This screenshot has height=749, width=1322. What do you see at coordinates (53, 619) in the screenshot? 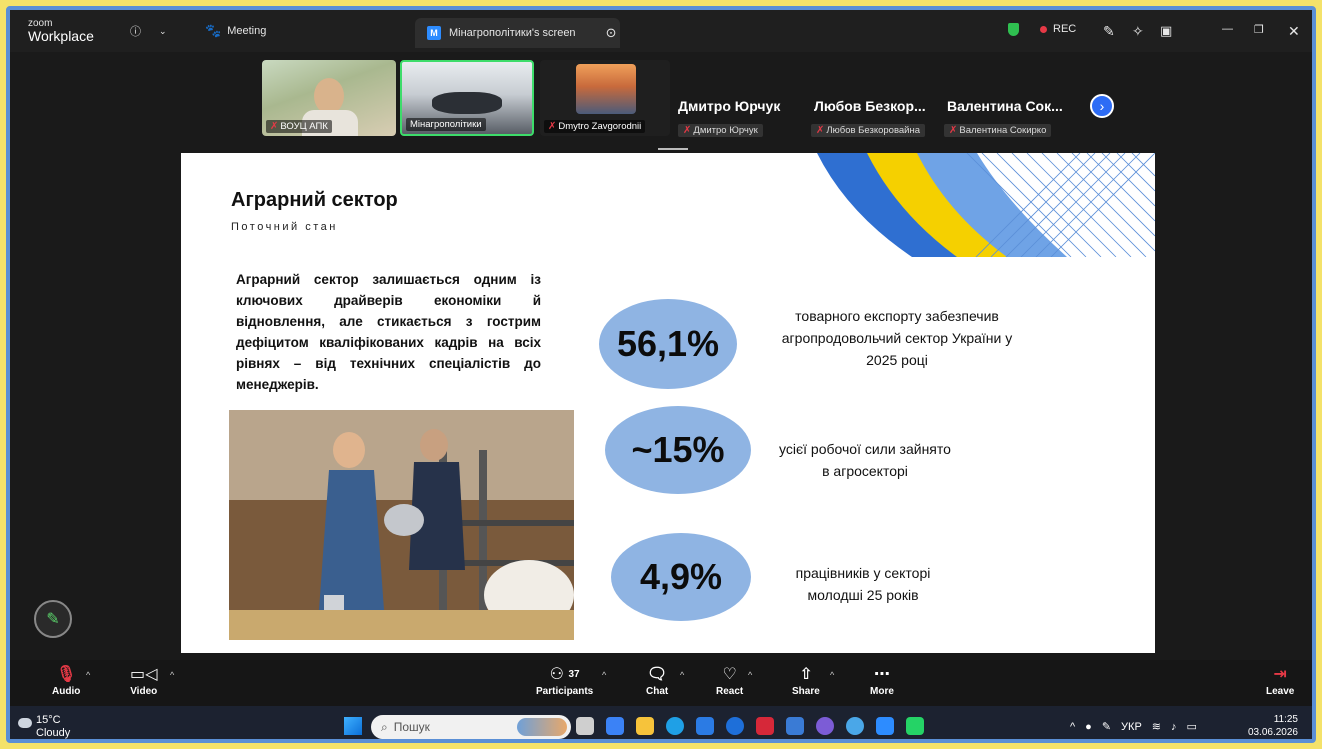
I see `annotation-pen-button: ✎` at bounding box center [53, 619].